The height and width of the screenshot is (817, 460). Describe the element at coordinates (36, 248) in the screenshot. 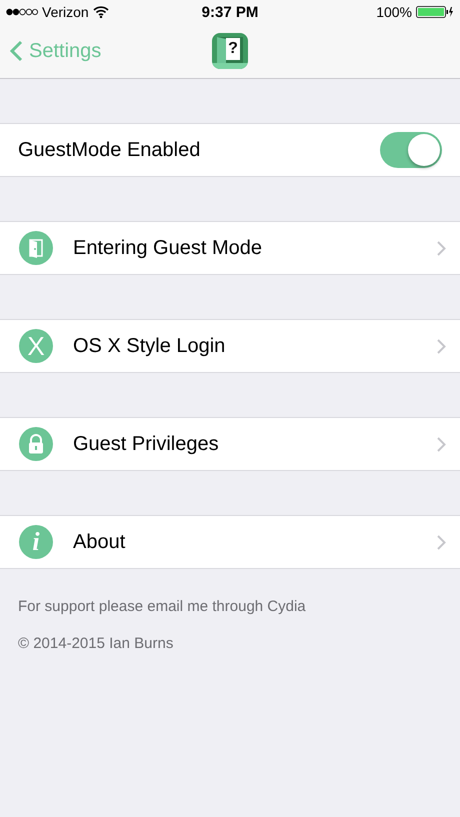

I see `door-icon` at that location.